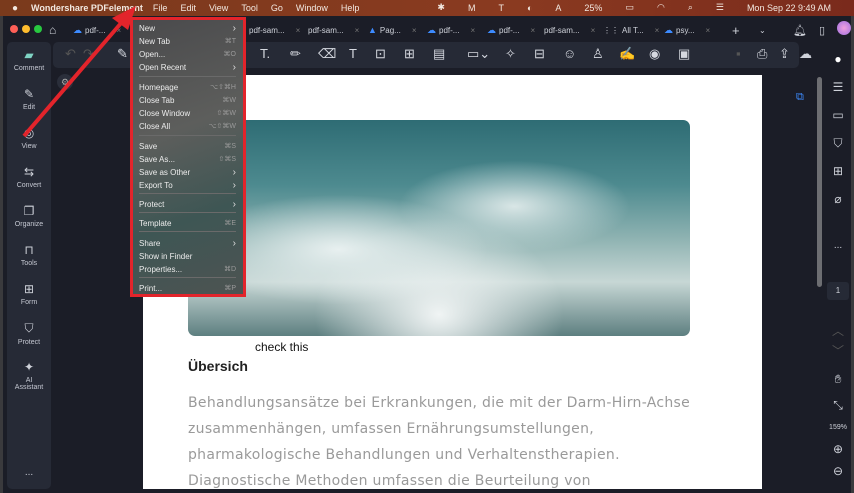 The height and width of the screenshot is (493, 854). What do you see at coordinates (593, 8) in the screenshot?
I see `battery-percent: 25%` at bounding box center [593, 8].